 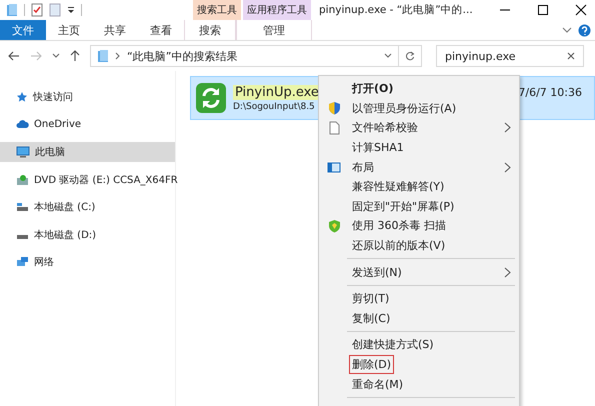 What do you see at coordinates (182, 56) in the screenshot?
I see `address-path: “此电脑”中的搜索结果` at bounding box center [182, 56].